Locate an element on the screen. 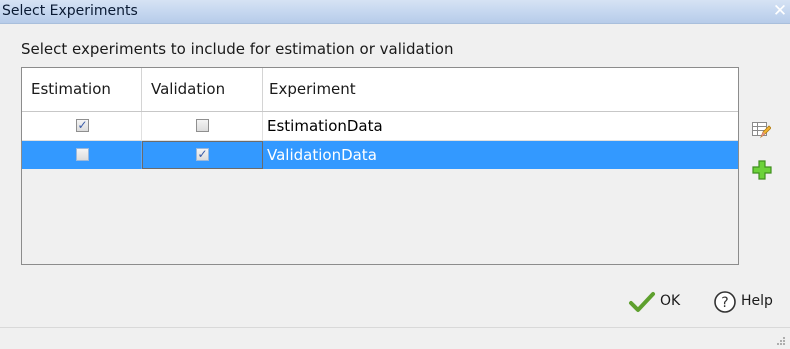  validation-cell: ✓ is located at coordinates (202, 155).